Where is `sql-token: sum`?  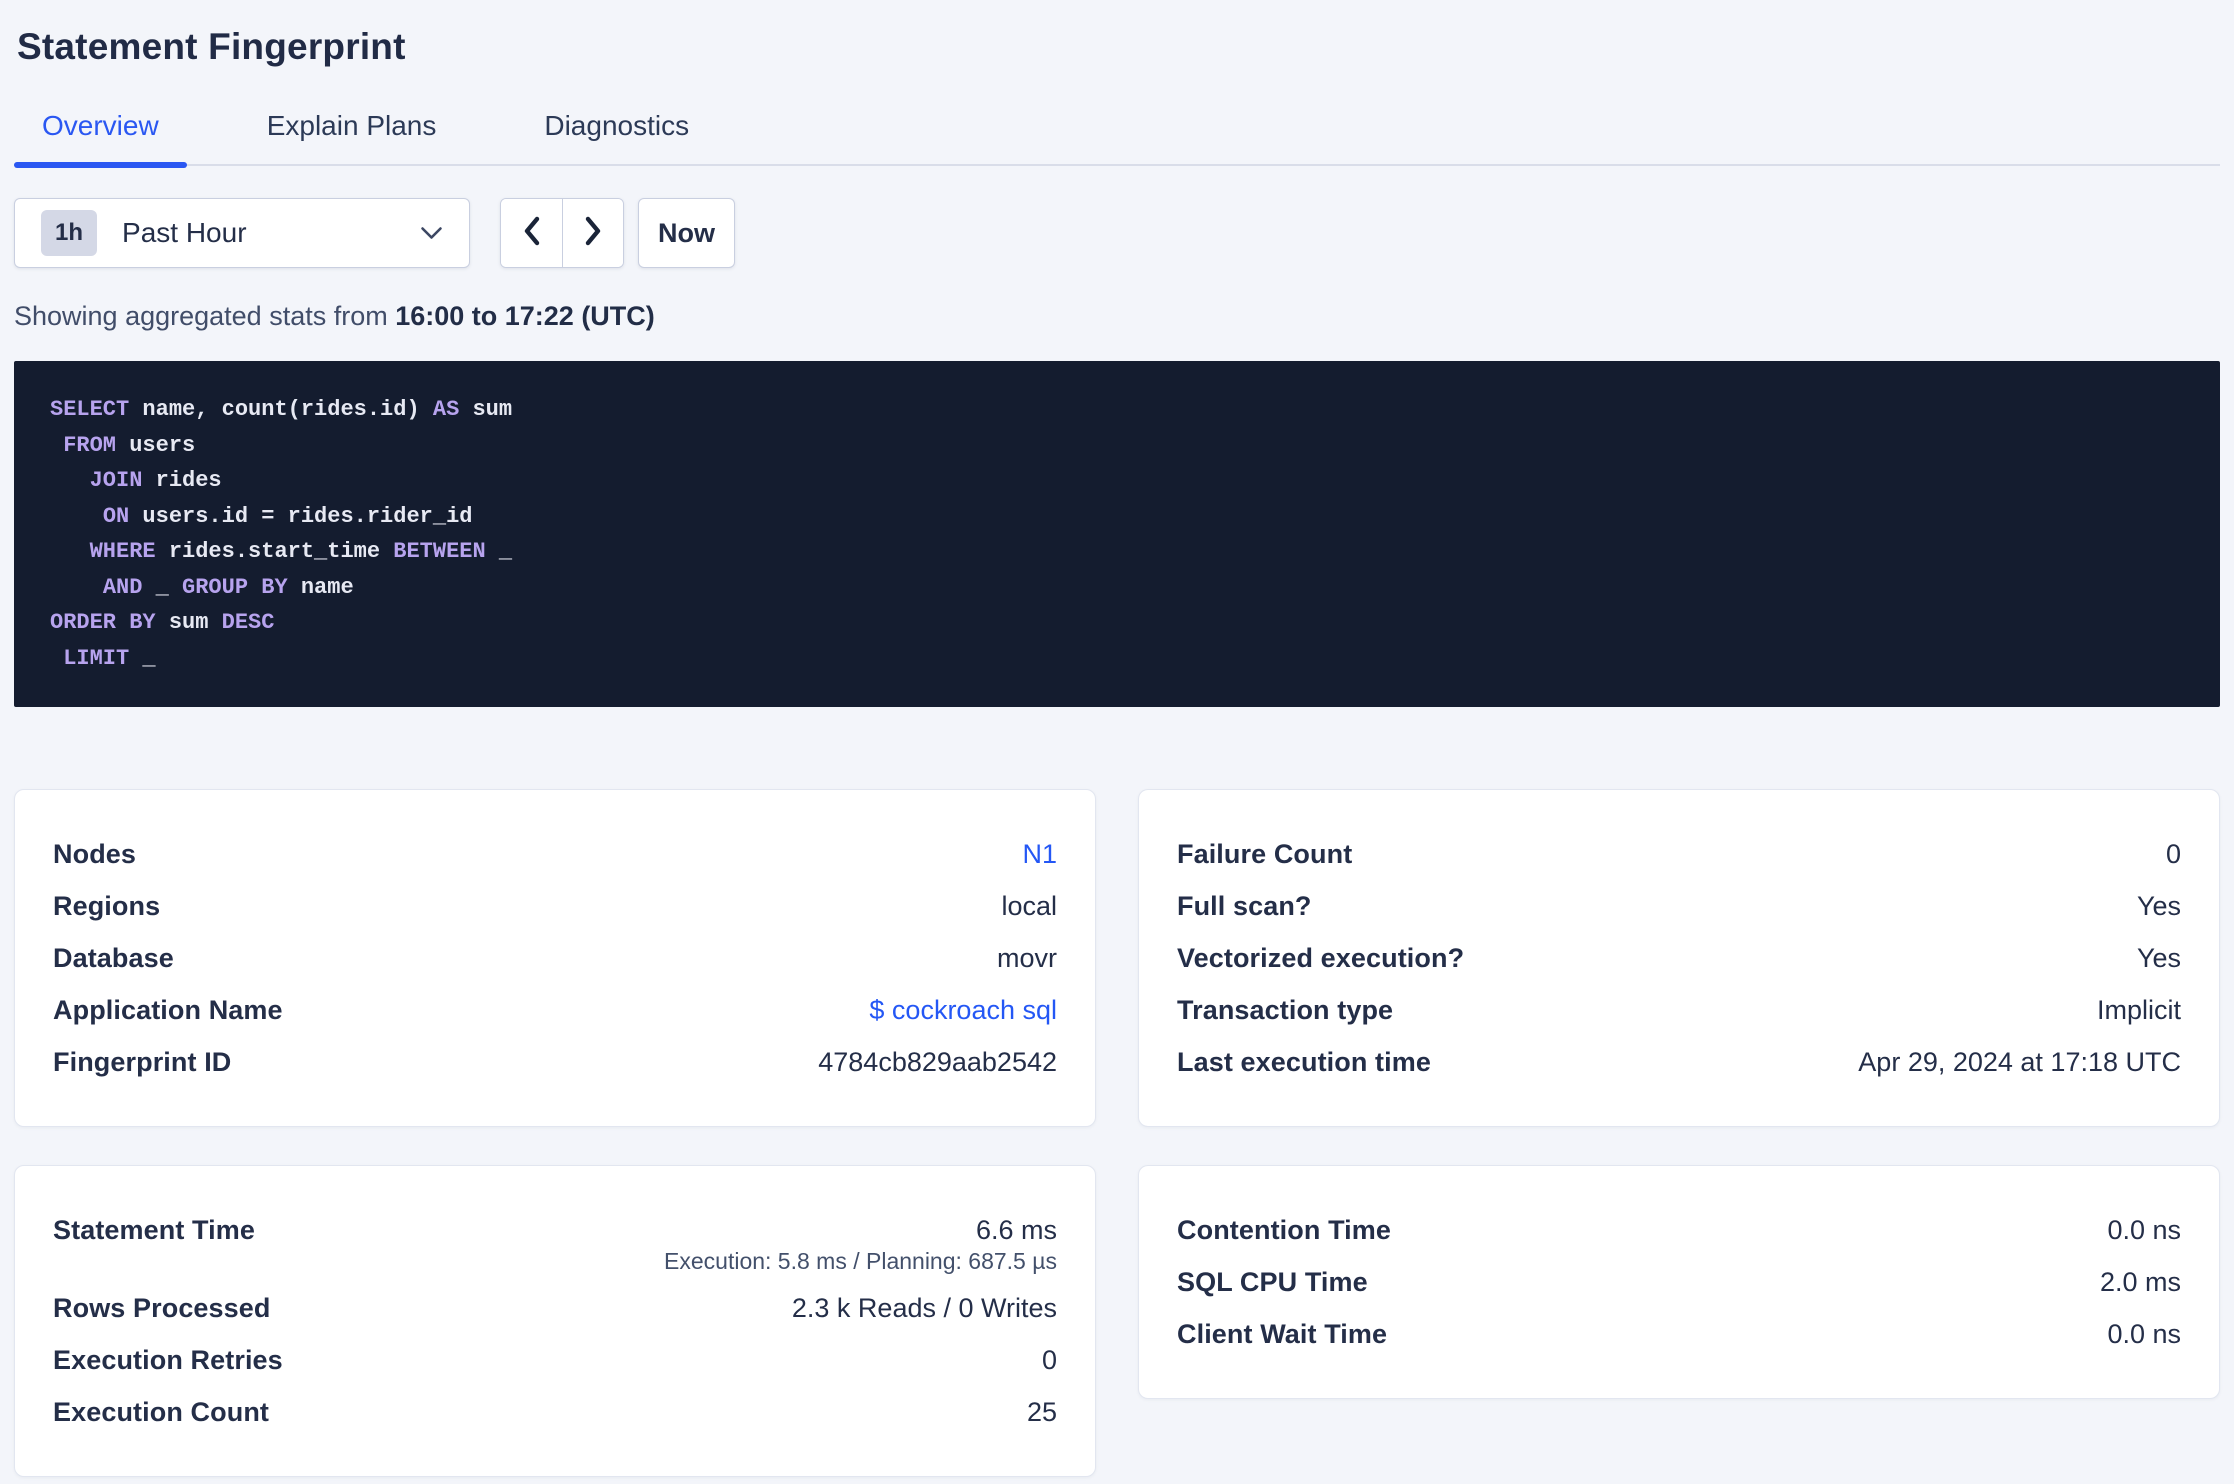 sql-token: sum is located at coordinates (486, 409).